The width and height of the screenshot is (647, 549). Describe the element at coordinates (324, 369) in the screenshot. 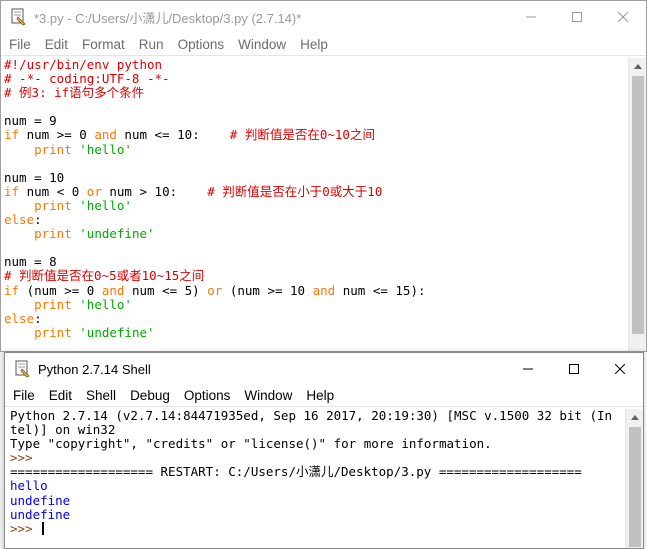

I see `shell-titlebar: Python 2.7.14 Shell` at that location.